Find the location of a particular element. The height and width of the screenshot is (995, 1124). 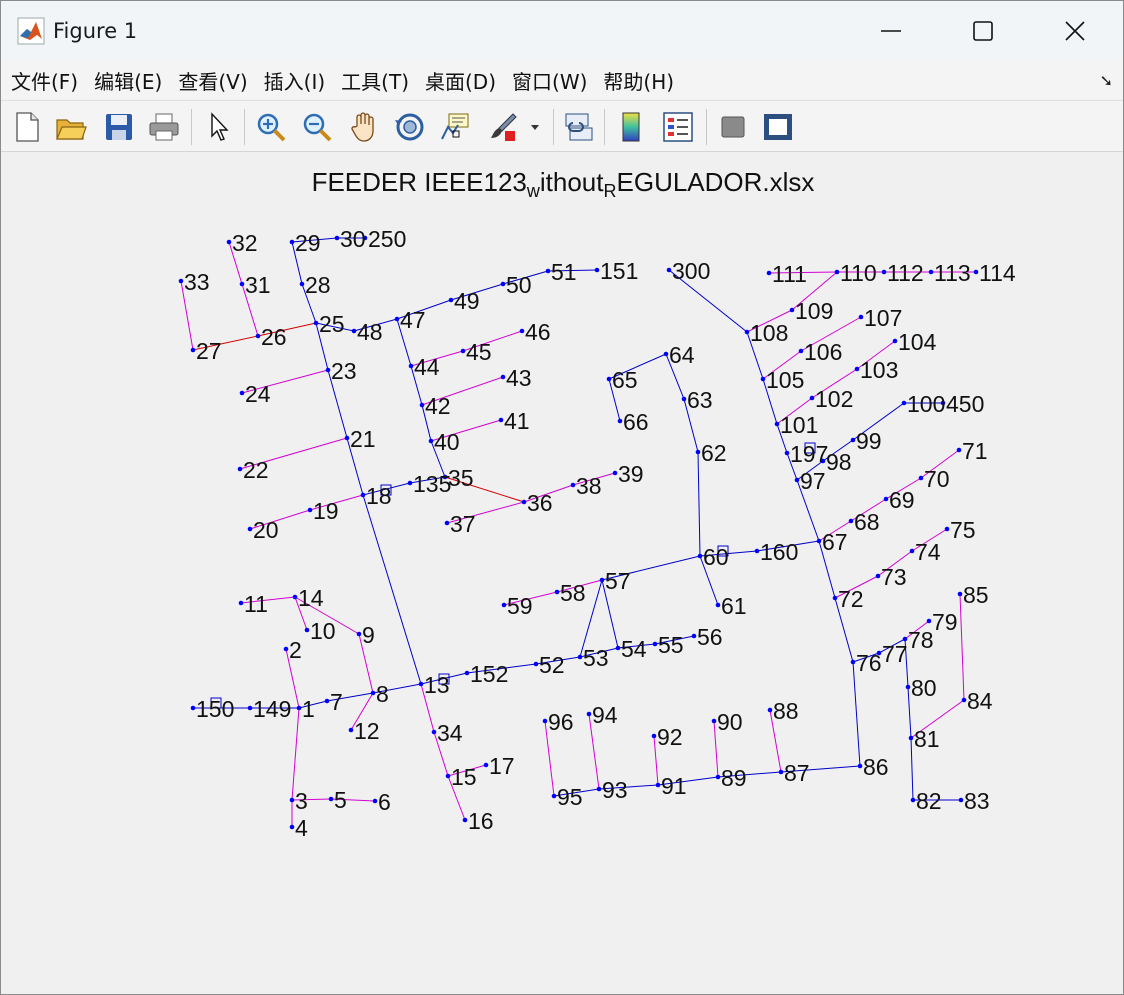

pointer-button is located at coordinates (219, 127).